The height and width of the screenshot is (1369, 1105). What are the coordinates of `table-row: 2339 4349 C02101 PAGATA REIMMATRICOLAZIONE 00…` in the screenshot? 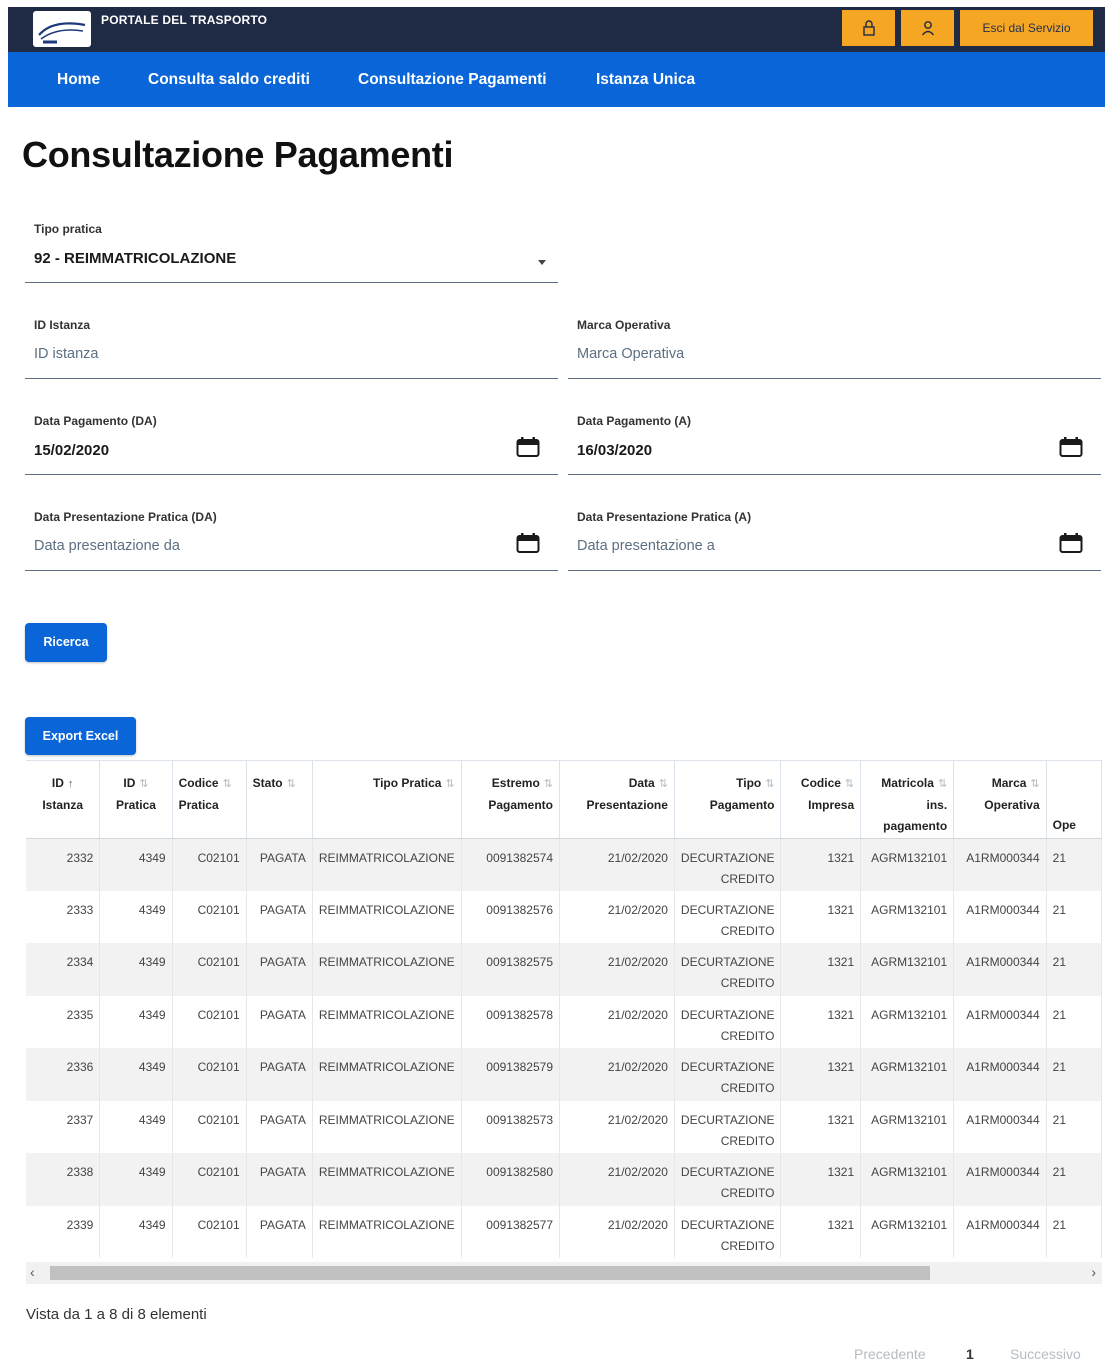 It's located at (564, 1231).